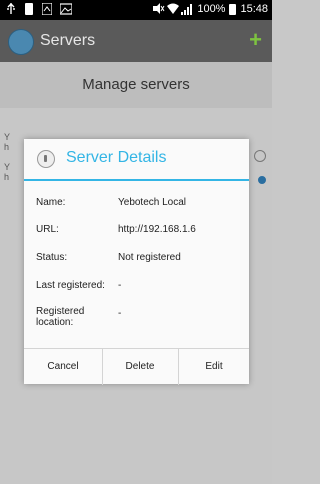 Image resolution: width=320 pixels, height=484 pixels. Describe the element at coordinates (136, 10) in the screenshot. I see `status-bar: 100% 15:48` at that location.